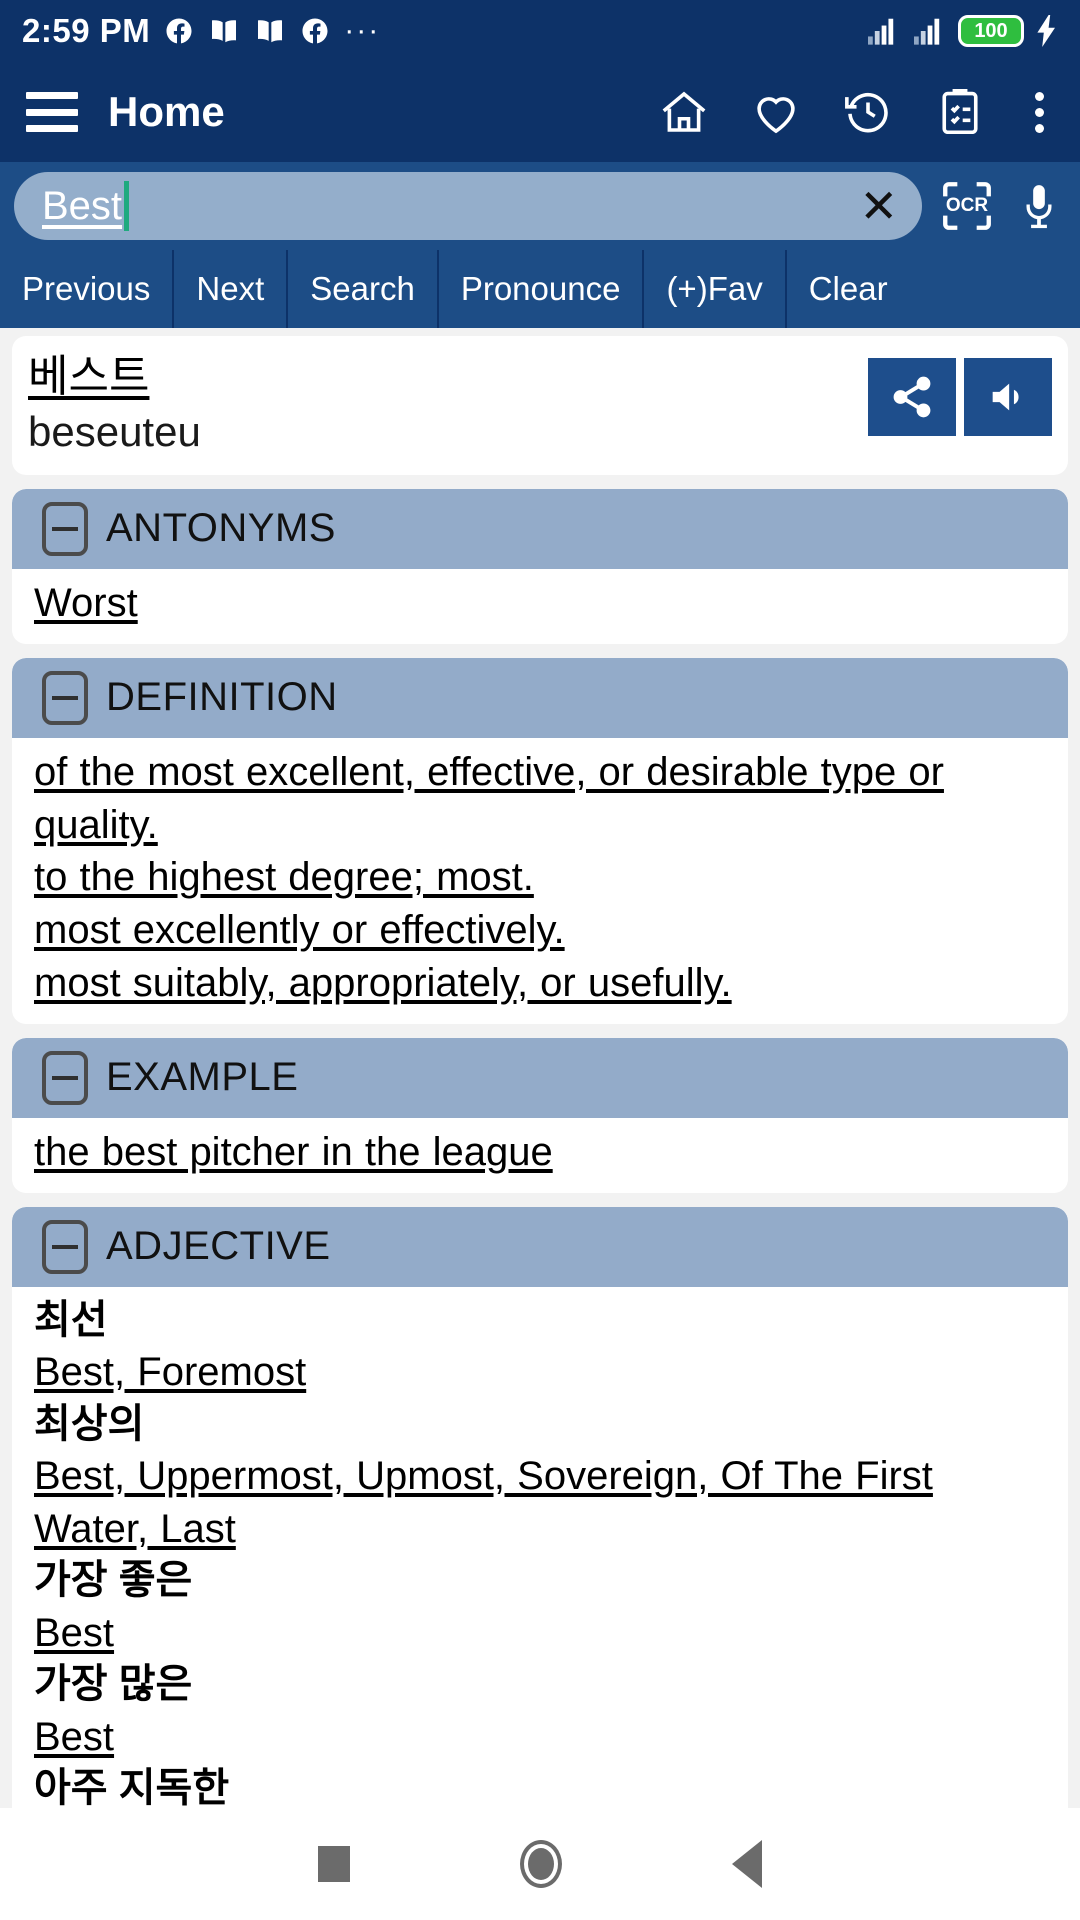 The height and width of the screenshot is (1920, 1080). What do you see at coordinates (334, 1864) in the screenshot?
I see `square-recents-icon` at bounding box center [334, 1864].